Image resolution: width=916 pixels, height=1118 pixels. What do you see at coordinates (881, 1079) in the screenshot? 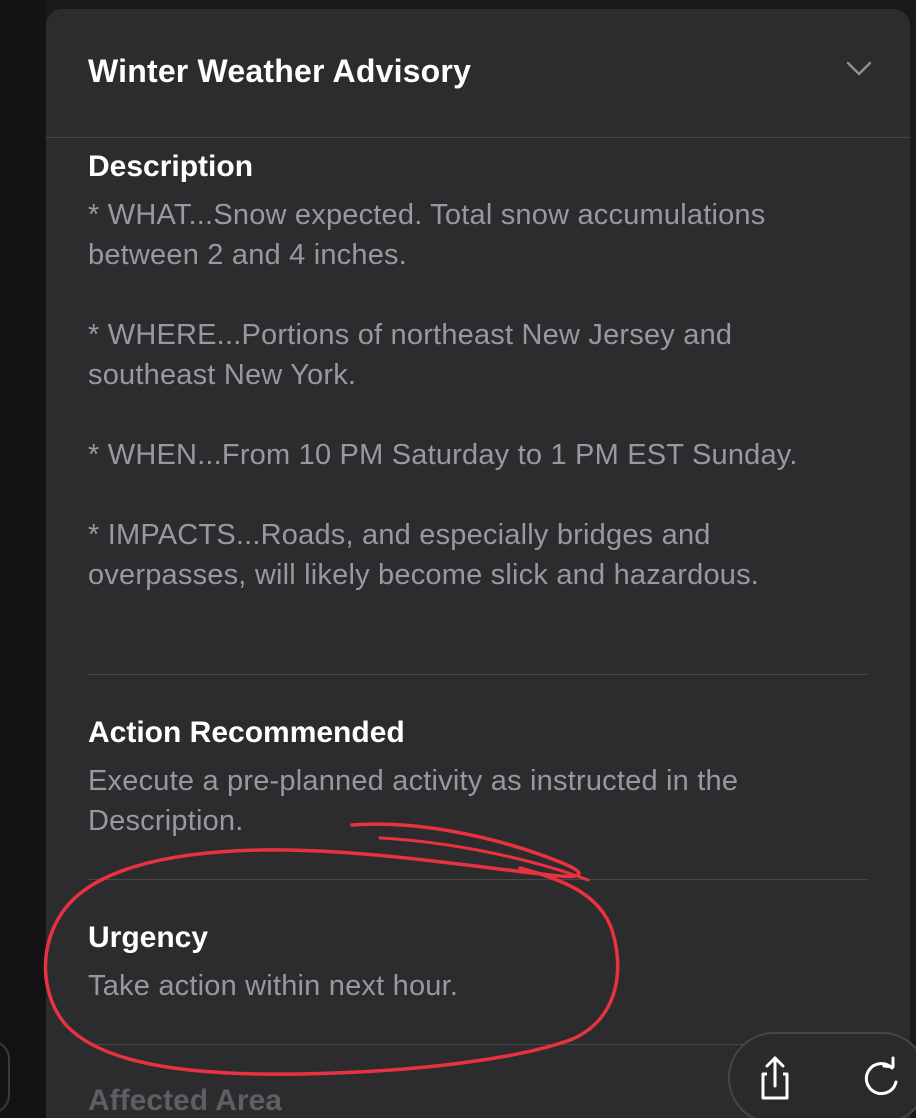
I see `refresh-icon` at bounding box center [881, 1079].